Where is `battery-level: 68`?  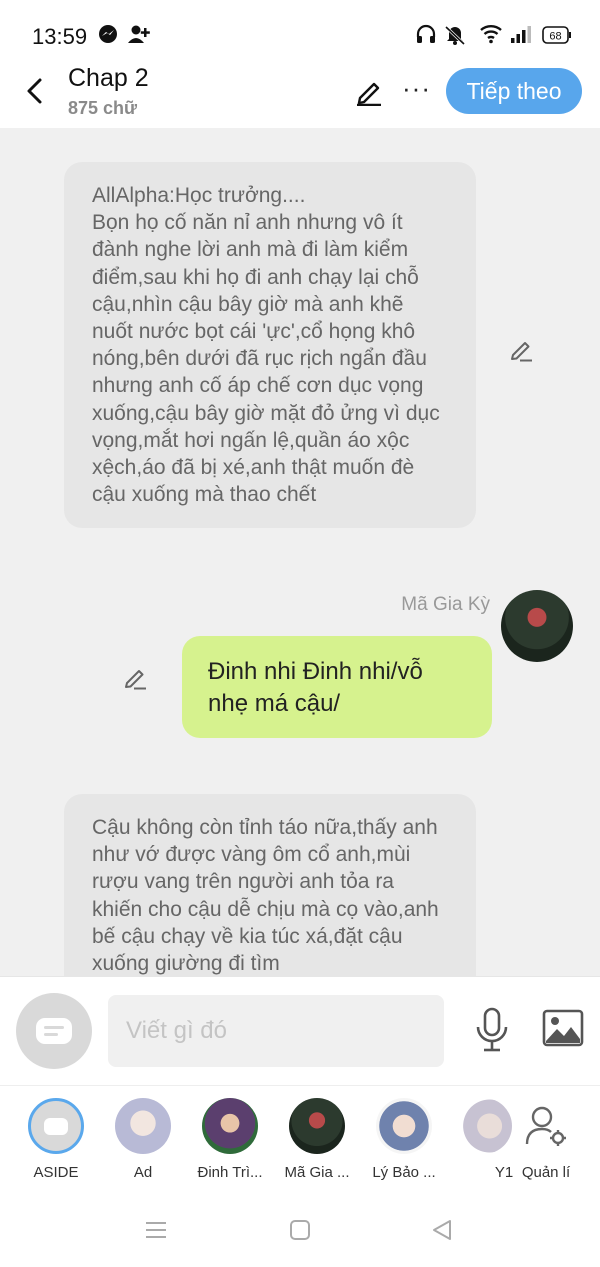
battery-level: 68 is located at coordinates (555, 37).